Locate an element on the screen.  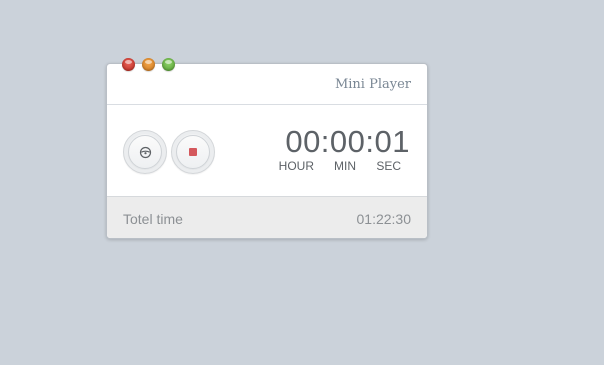
total-time-value: 01:22:30 is located at coordinates (384, 219).